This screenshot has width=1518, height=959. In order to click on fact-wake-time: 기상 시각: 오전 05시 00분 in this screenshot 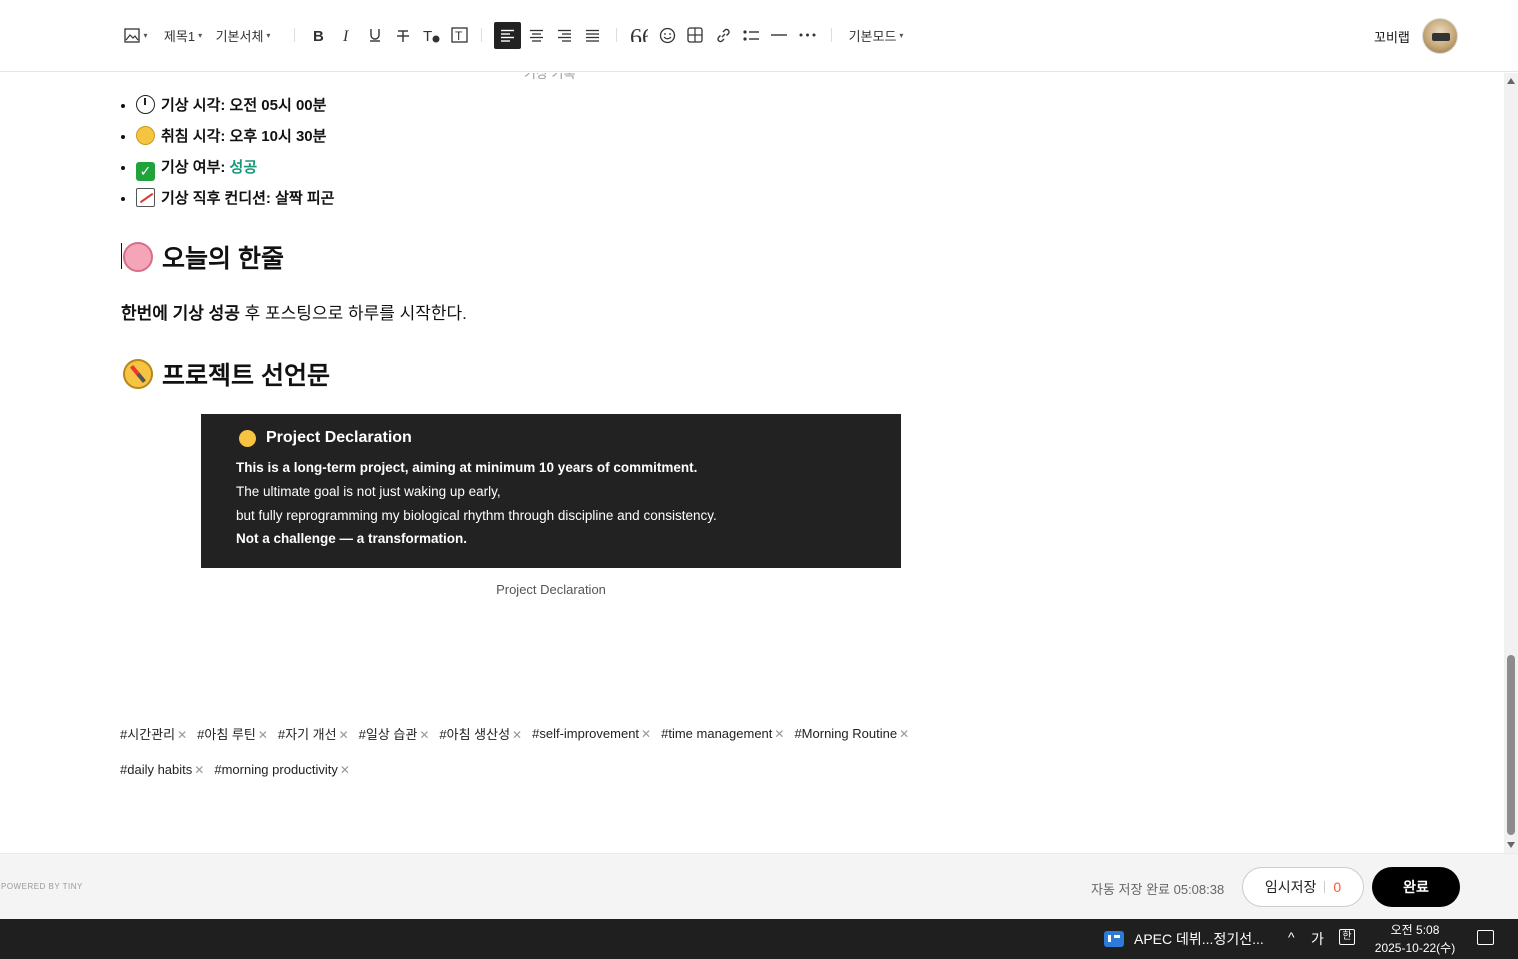, I will do `click(244, 105)`.